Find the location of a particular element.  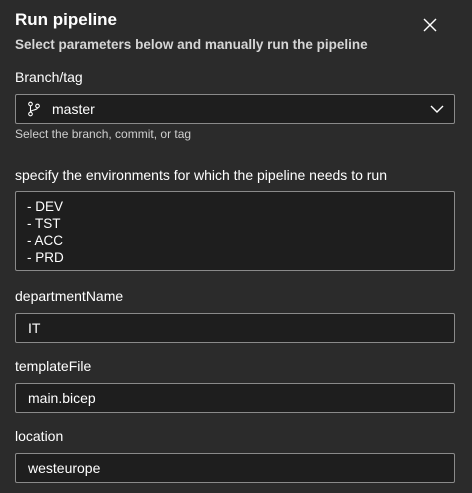

branch-label: Branch/tag is located at coordinates (49, 77).